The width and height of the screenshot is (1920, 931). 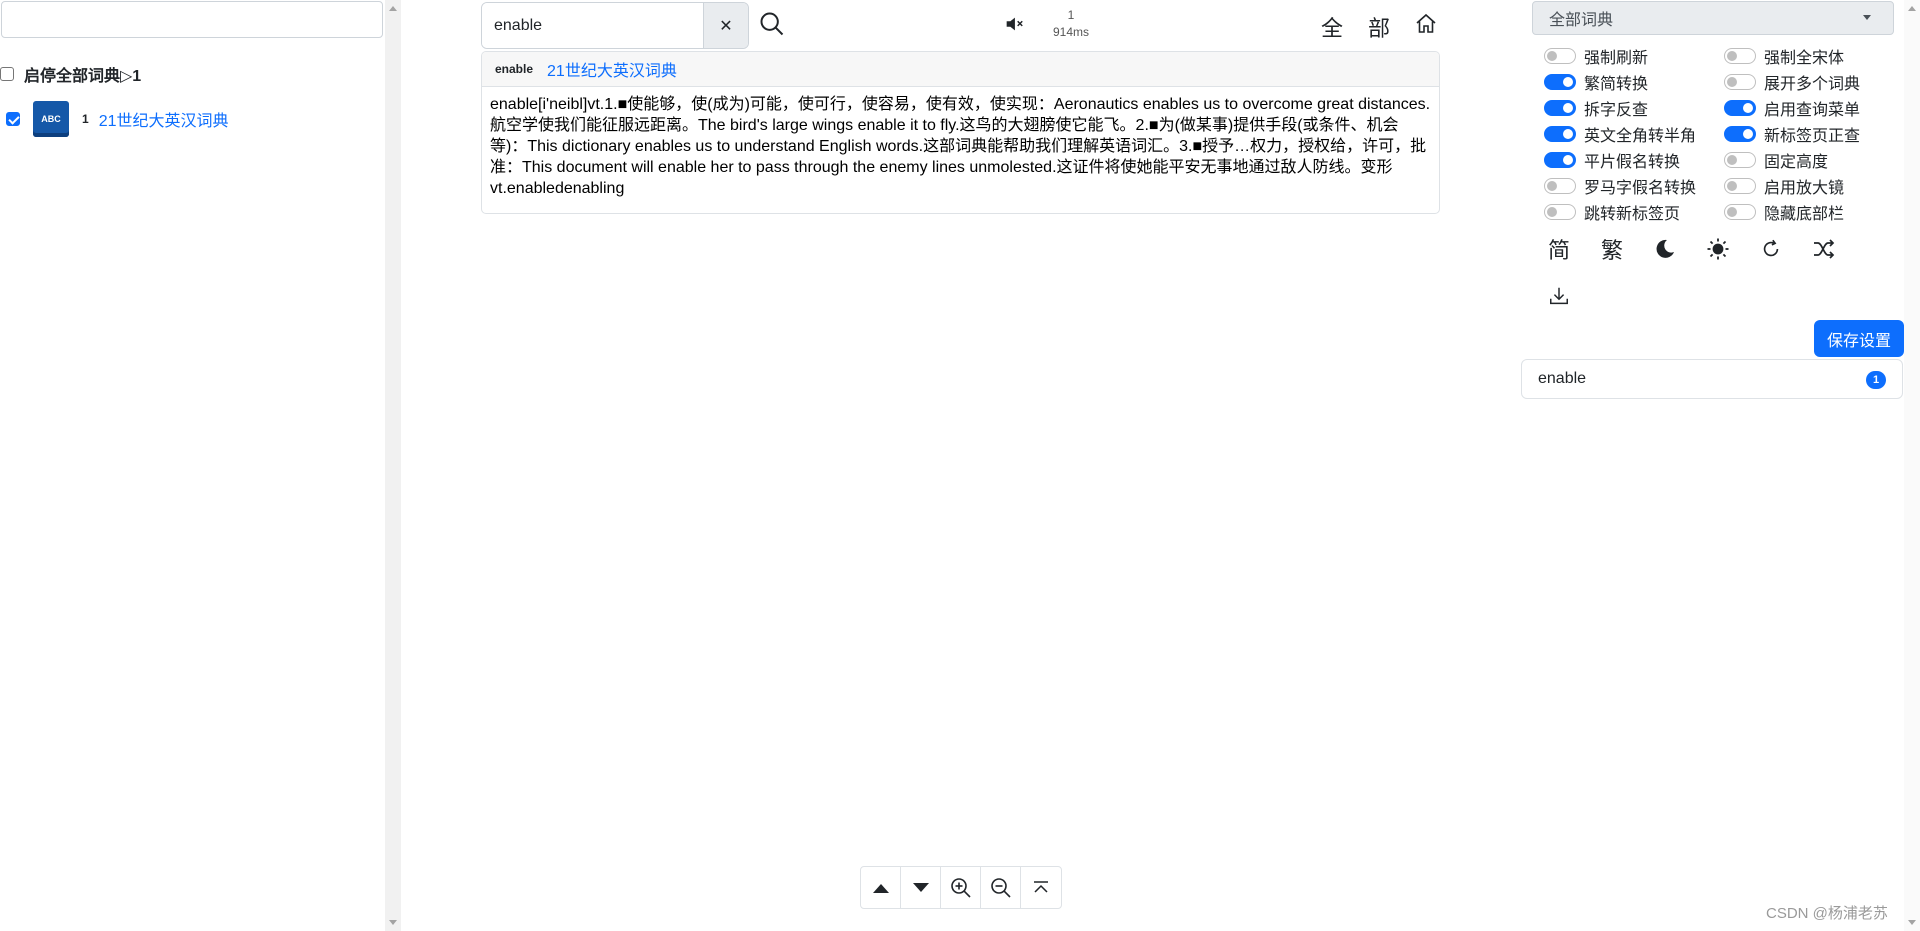 I want to click on arrow-to-top-icon, so click(x=1041, y=886).